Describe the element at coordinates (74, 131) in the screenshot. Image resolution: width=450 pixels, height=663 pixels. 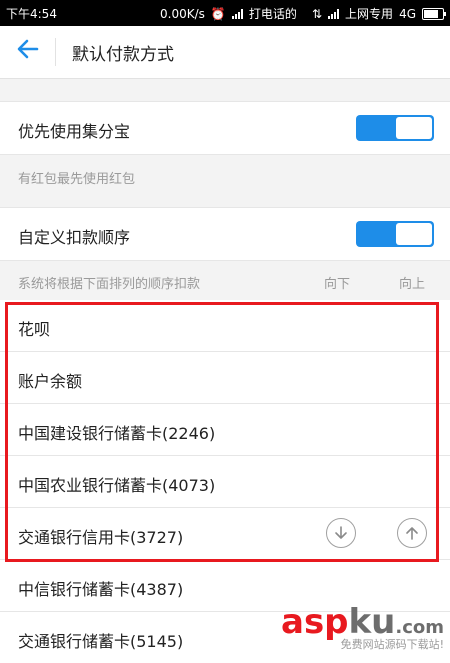
I see `jifenbao-label: 优先使用集分宝` at that location.